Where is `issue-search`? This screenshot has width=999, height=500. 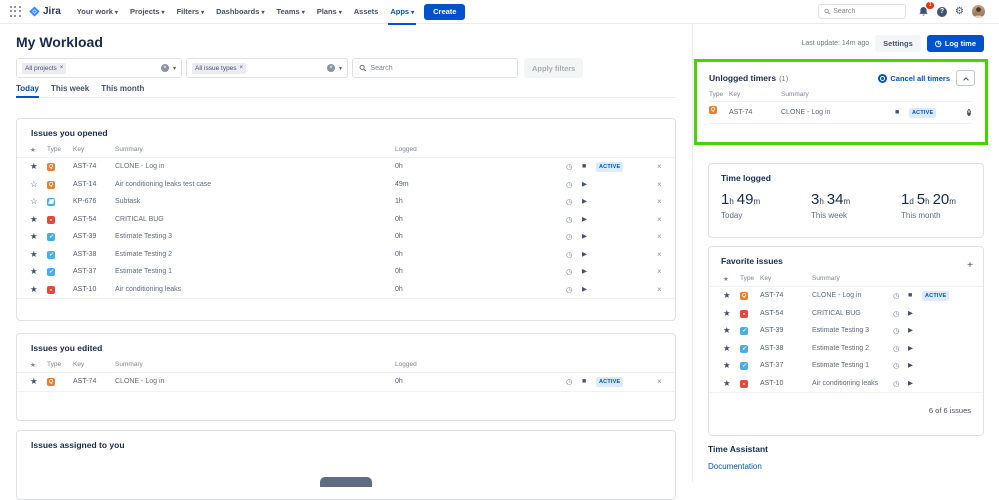 issue-search is located at coordinates (435, 68).